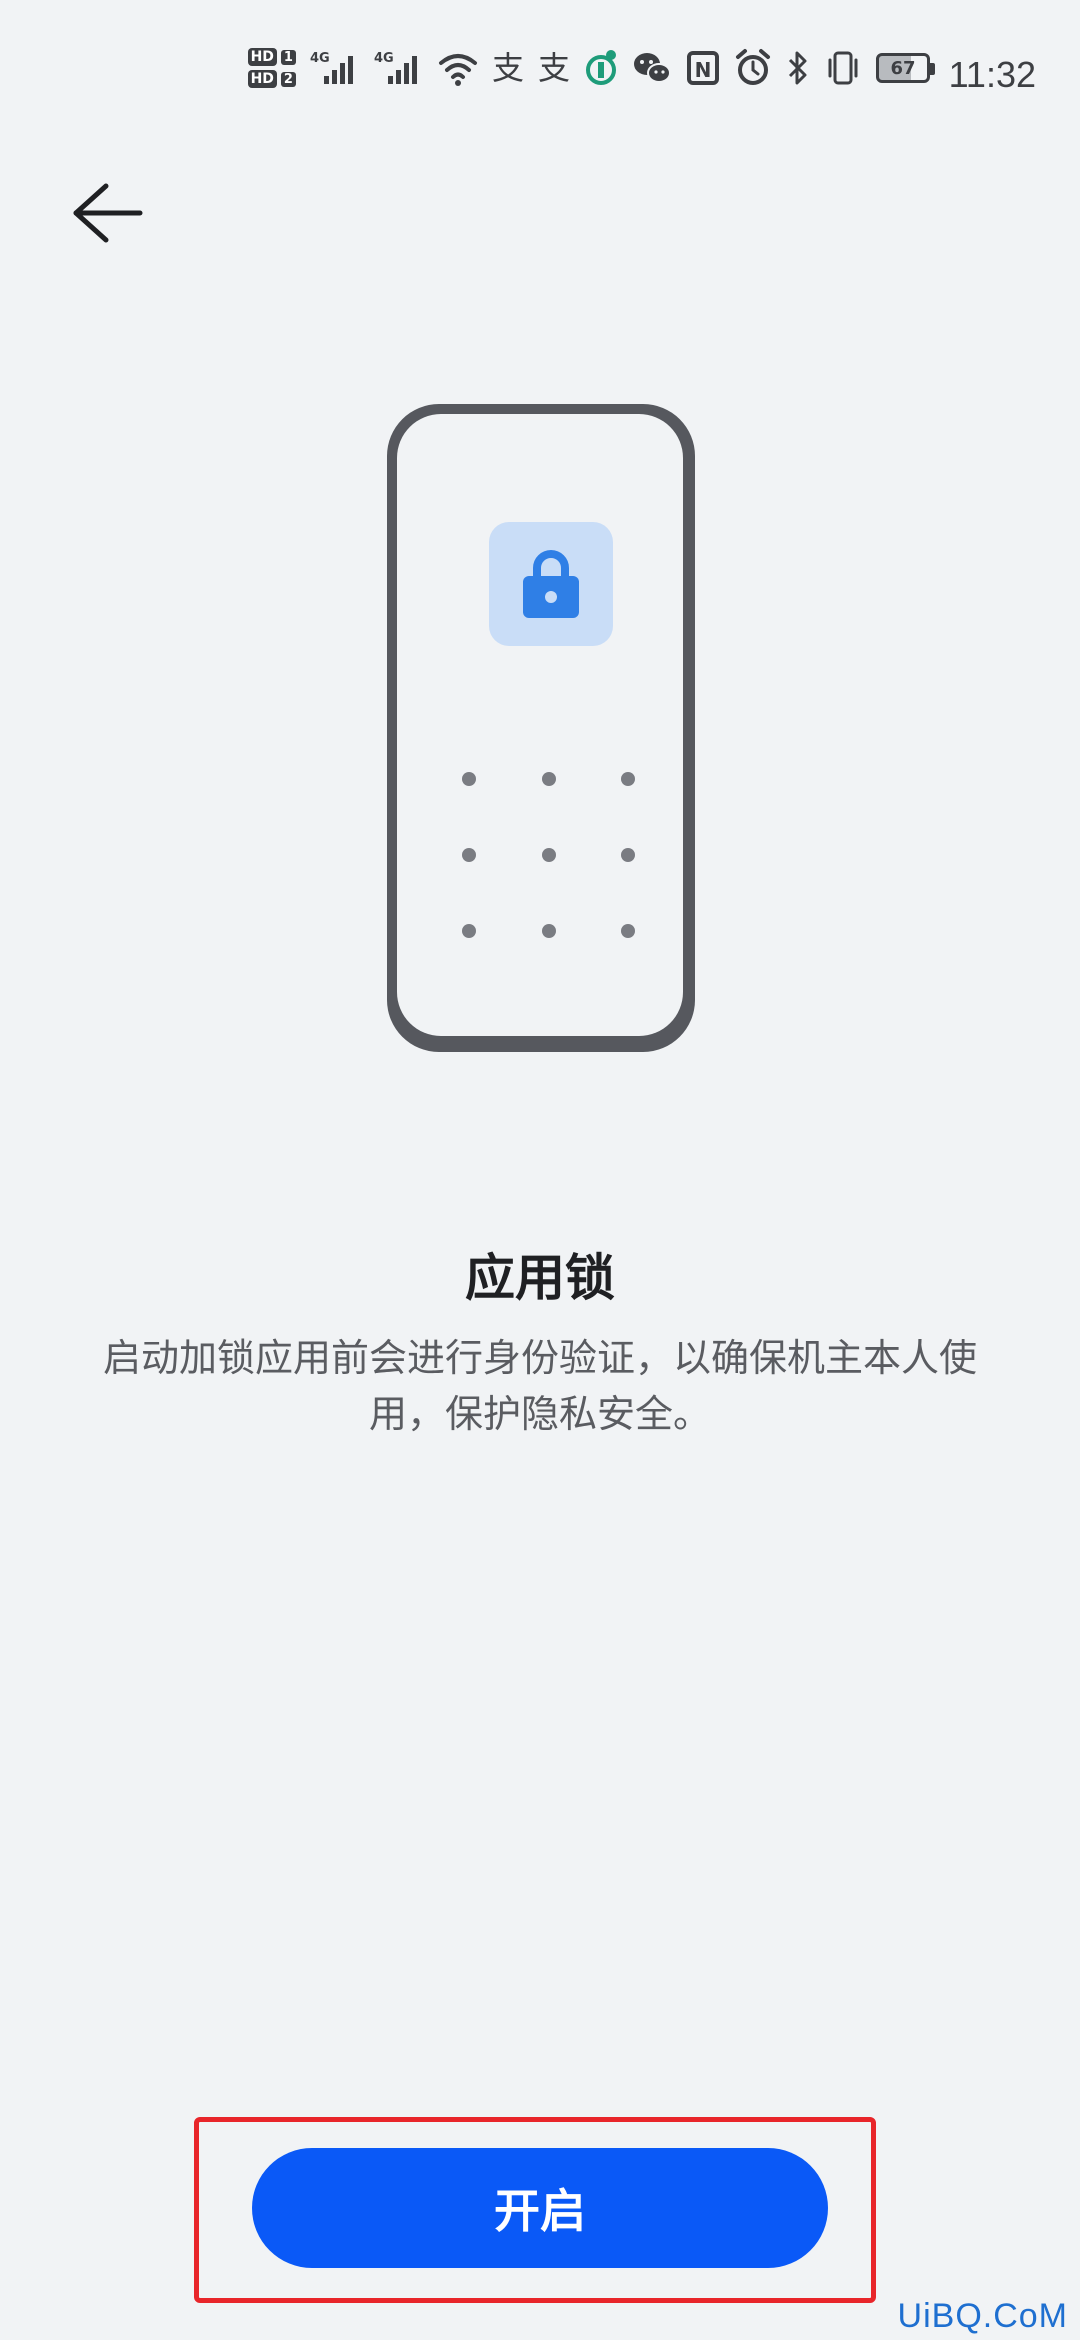 The image size is (1080, 2340). I want to click on app-lock-illustration, so click(541, 728).